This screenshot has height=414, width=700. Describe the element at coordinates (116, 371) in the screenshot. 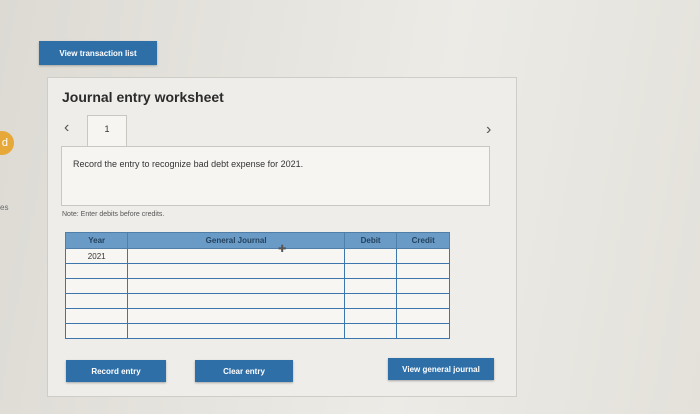

I see `record-entry-button: Record entry` at that location.